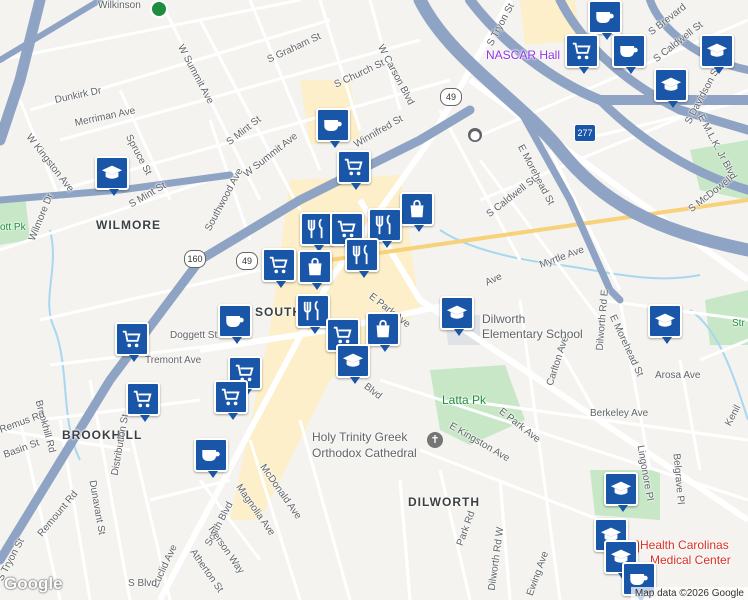  I want to click on map-copyright: Map data ©2026 Google, so click(689, 593).